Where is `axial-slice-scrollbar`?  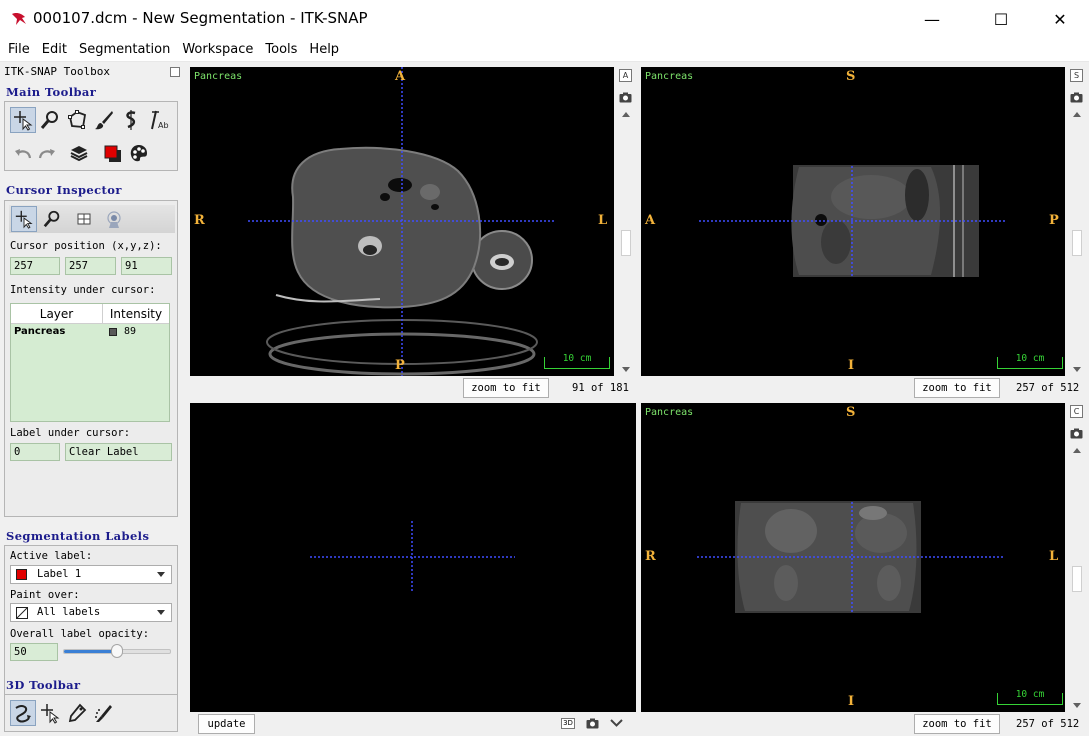 axial-slice-scrollbar is located at coordinates (626, 242).